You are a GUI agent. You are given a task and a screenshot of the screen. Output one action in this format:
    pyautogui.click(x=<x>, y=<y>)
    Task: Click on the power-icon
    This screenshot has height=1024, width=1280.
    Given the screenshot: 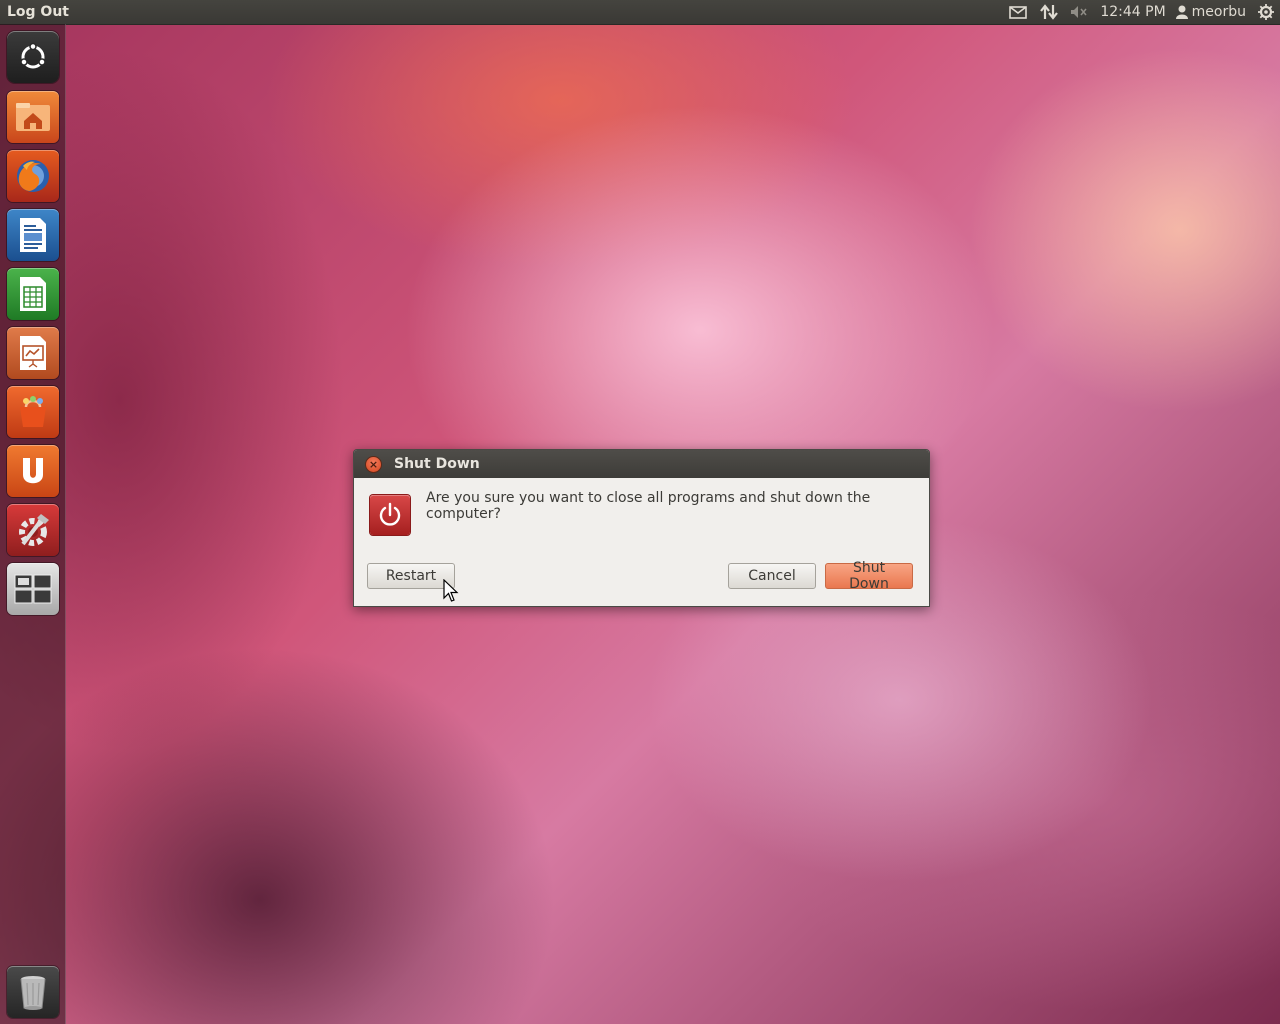 What is the action you would take?
    pyautogui.click(x=390, y=515)
    